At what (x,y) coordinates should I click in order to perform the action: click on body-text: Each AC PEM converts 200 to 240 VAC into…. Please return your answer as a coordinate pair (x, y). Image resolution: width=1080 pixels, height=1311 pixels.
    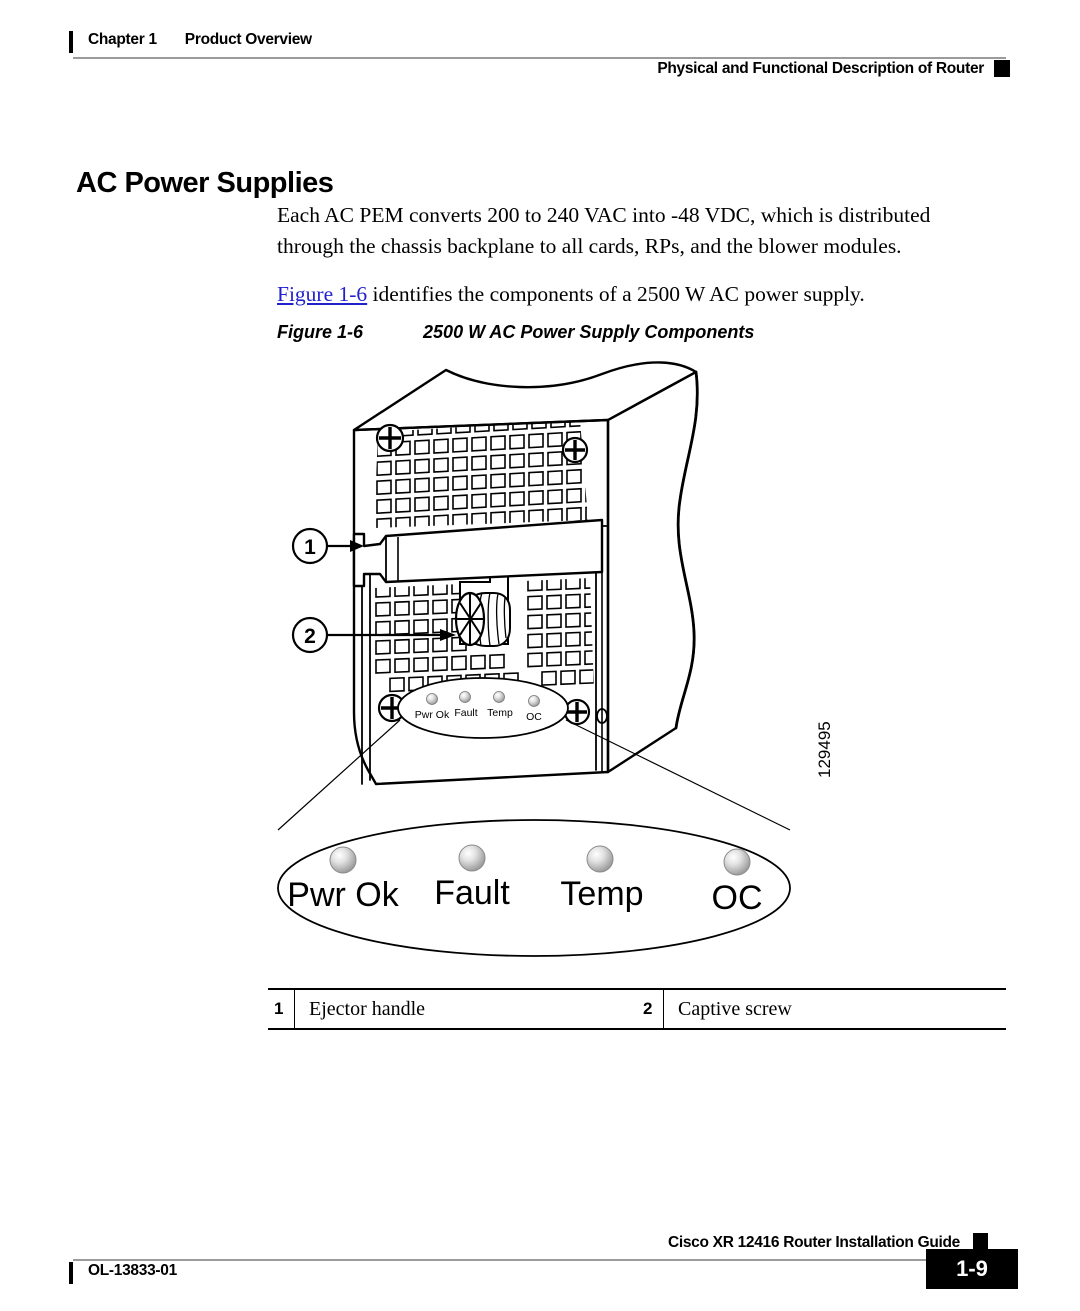
    Looking at the image, I should click on (637, 263).